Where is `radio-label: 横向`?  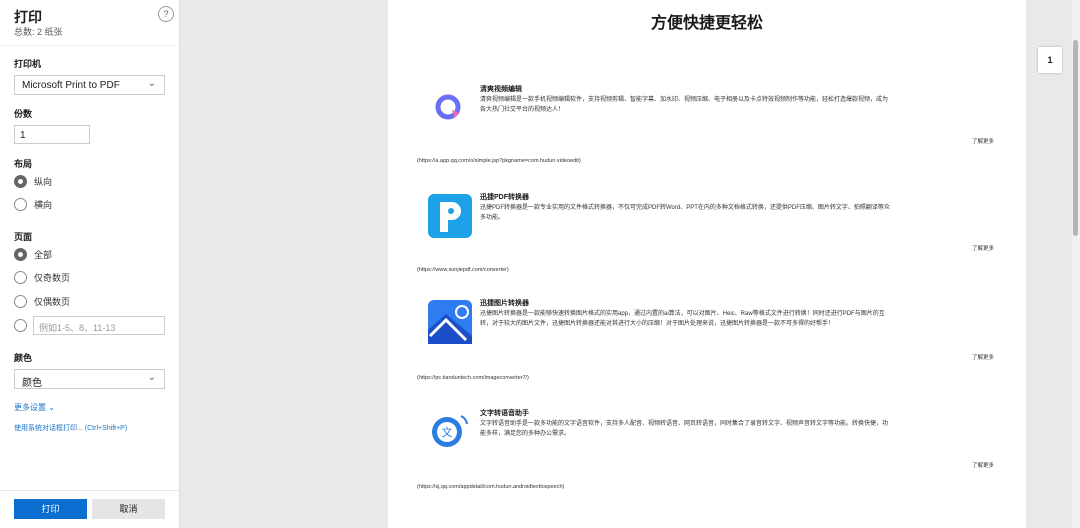 radio-label: 横向 is located at coordinates (43, 205).